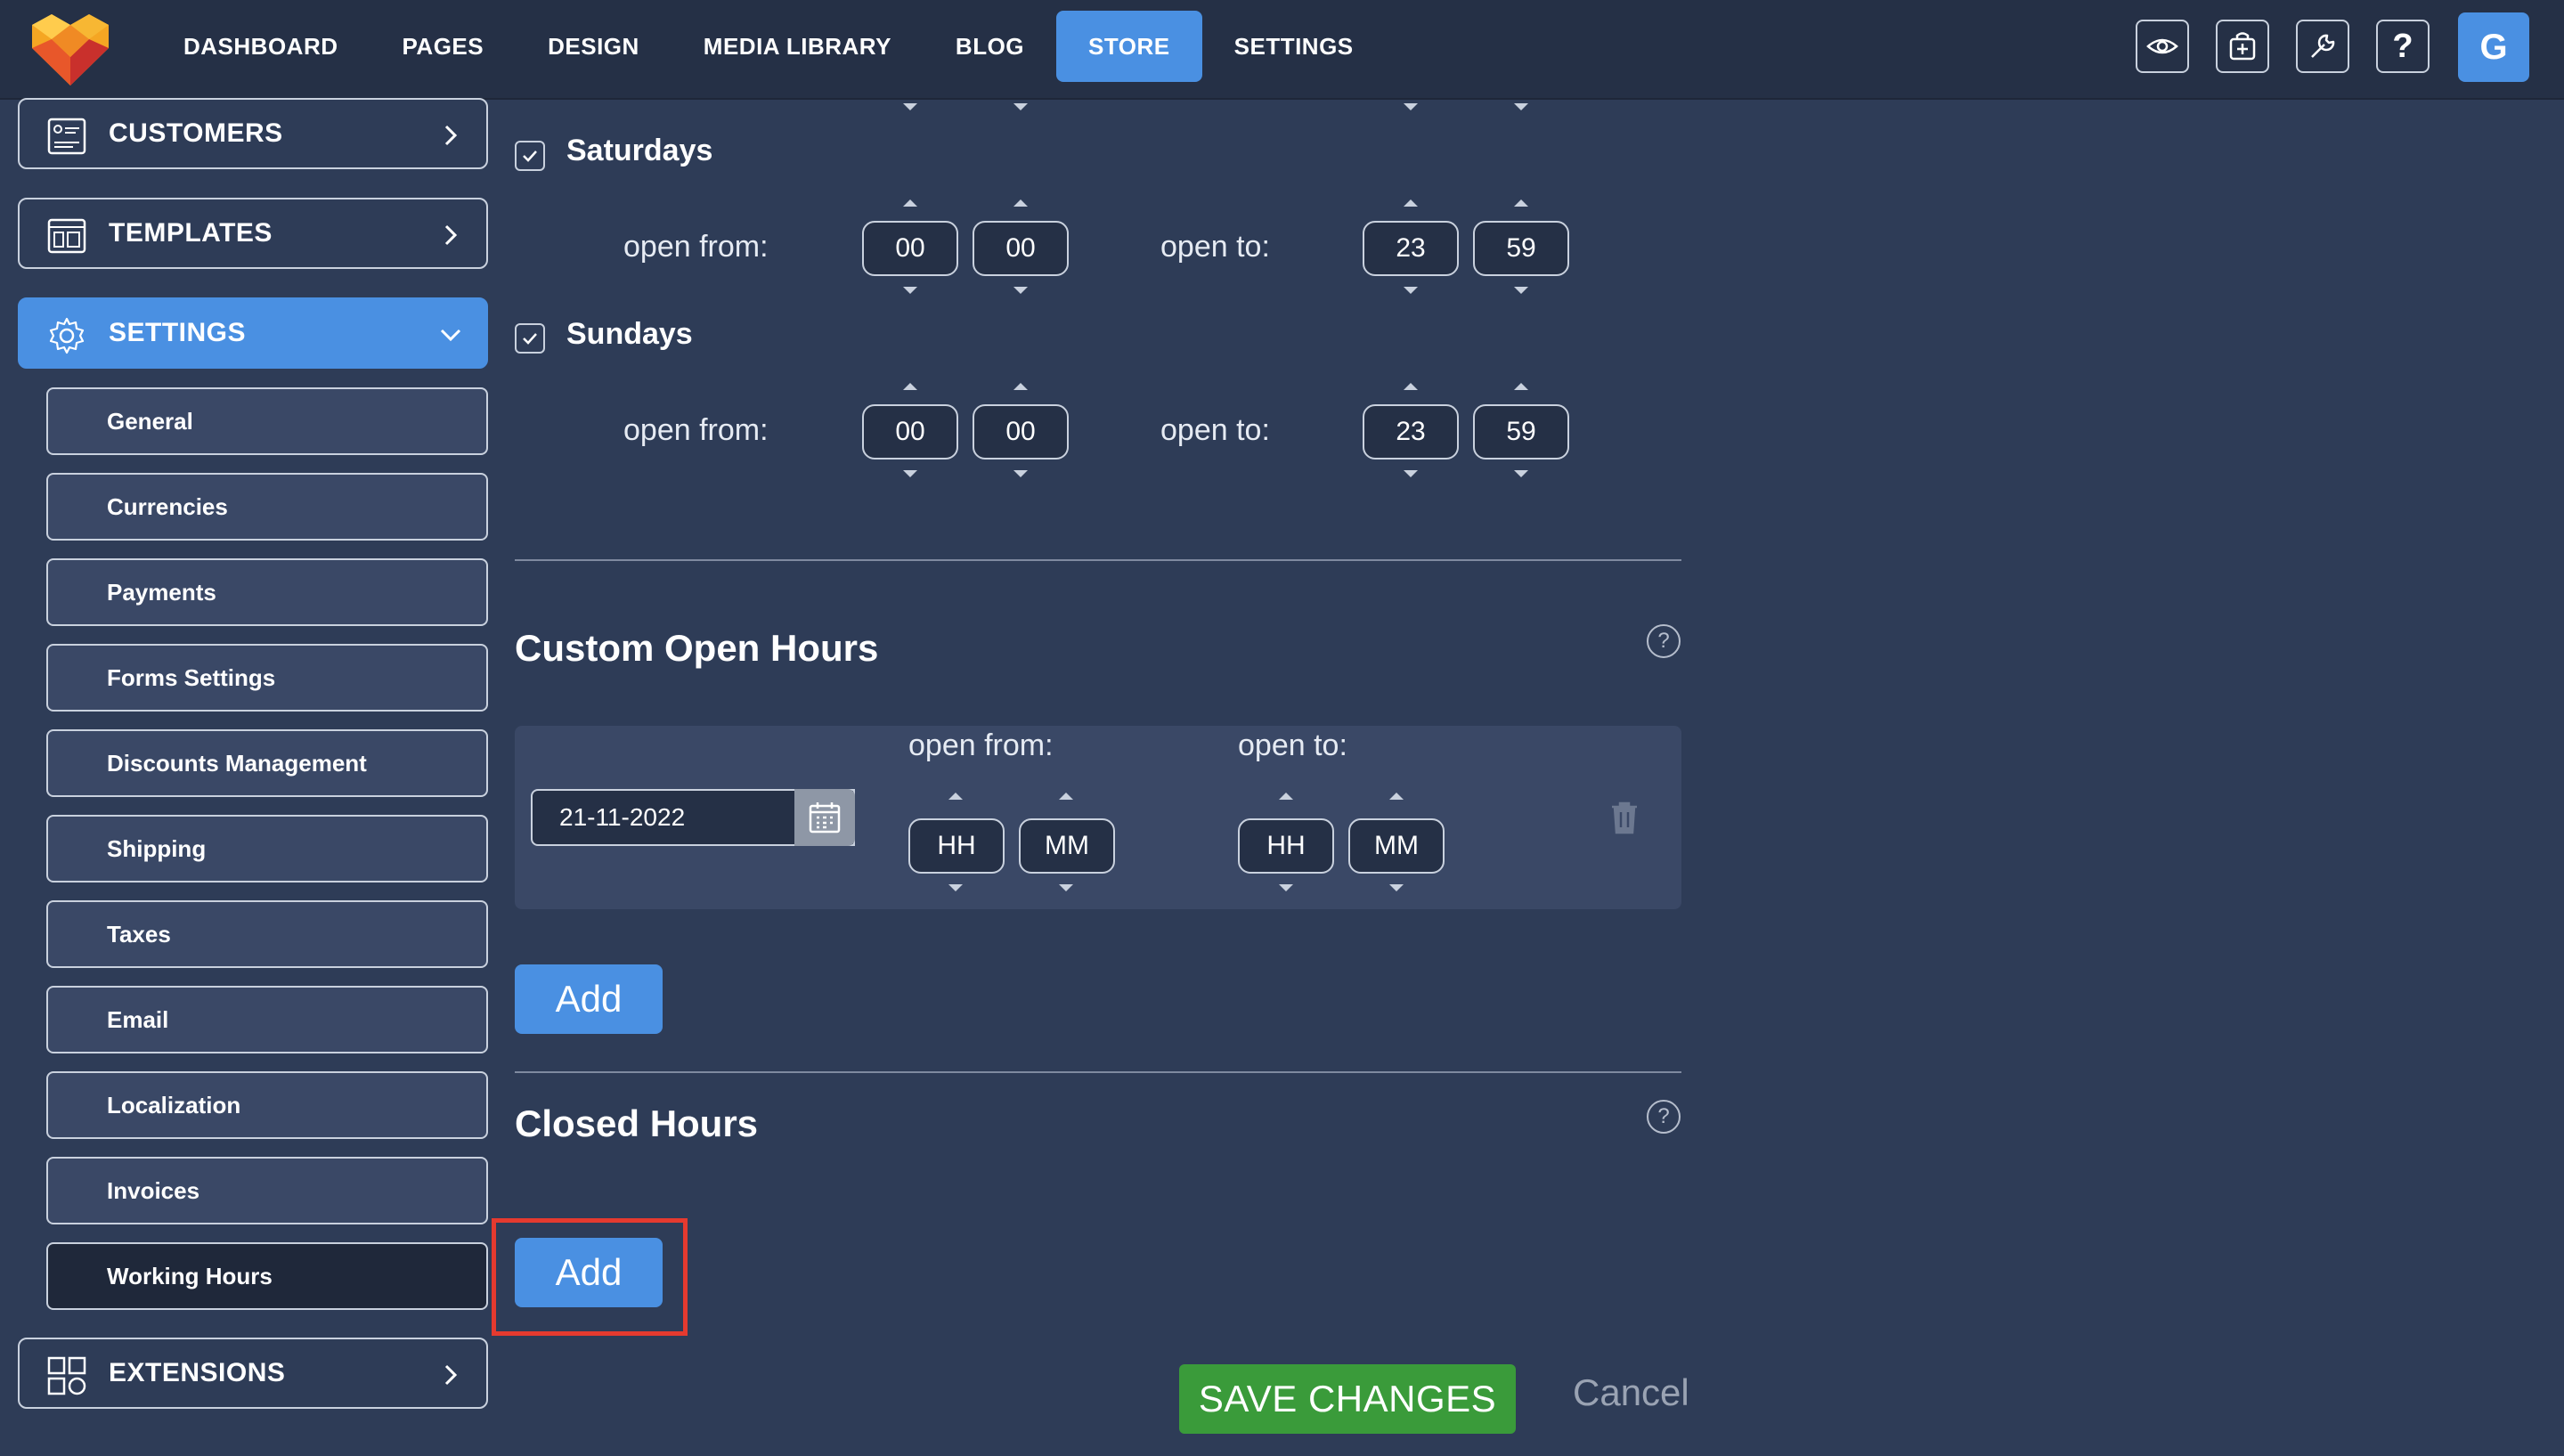 The width and height of the screenshot is (2564, 1456). I want to click on sundays-to-hour: 23, so click(1411, 432).